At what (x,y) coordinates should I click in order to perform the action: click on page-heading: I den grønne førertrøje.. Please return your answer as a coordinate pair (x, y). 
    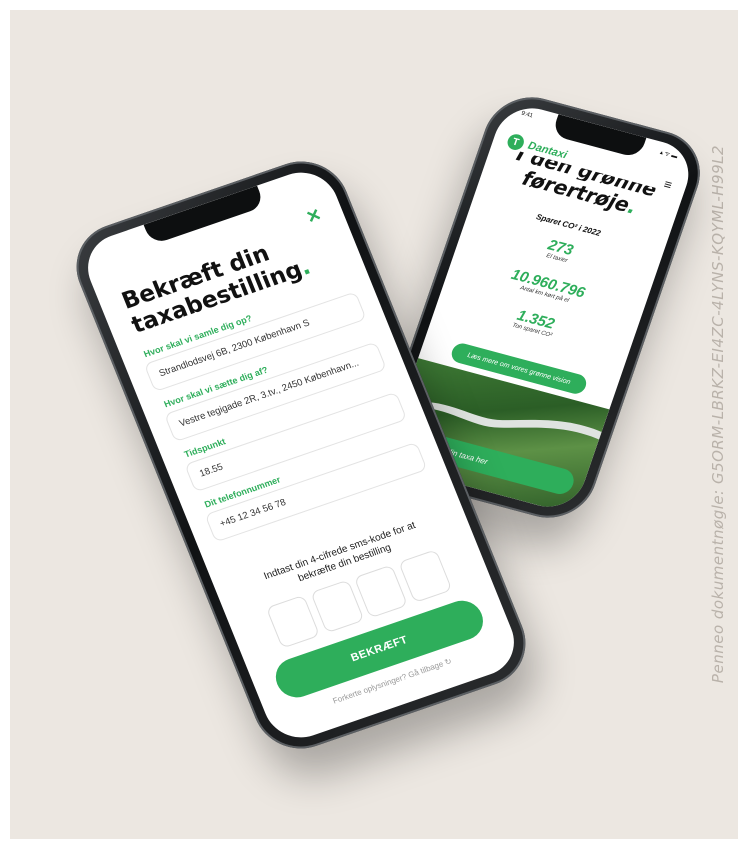
    Looking at the image, I should click on (581, 186).